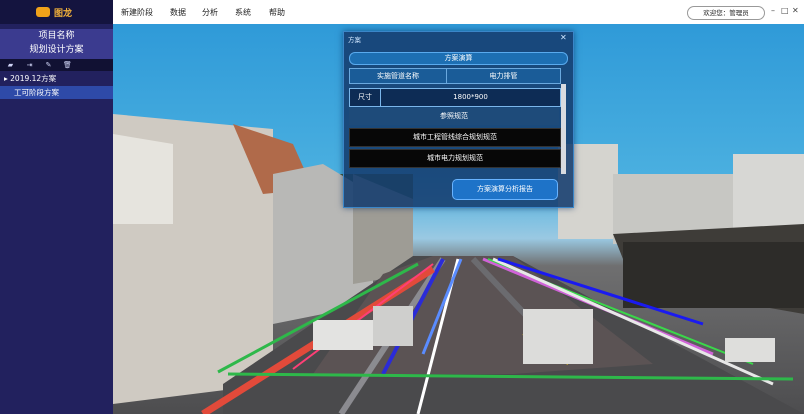 This screenshot has height=414, width=804. Describe the element at coordinates (56, 50) in the screenshot. I see `project-title-line2: 规划设计方案` at that location.